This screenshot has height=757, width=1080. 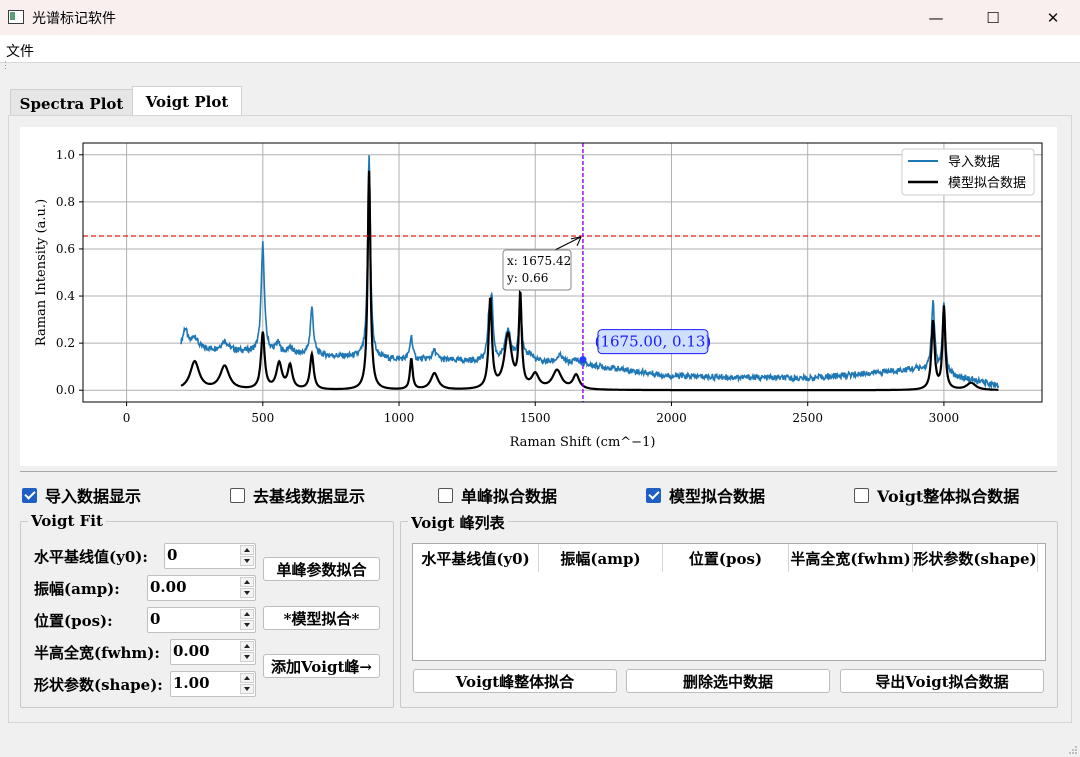 I want to click on legend-entry: 导入数据, so click(x=974, y=162).